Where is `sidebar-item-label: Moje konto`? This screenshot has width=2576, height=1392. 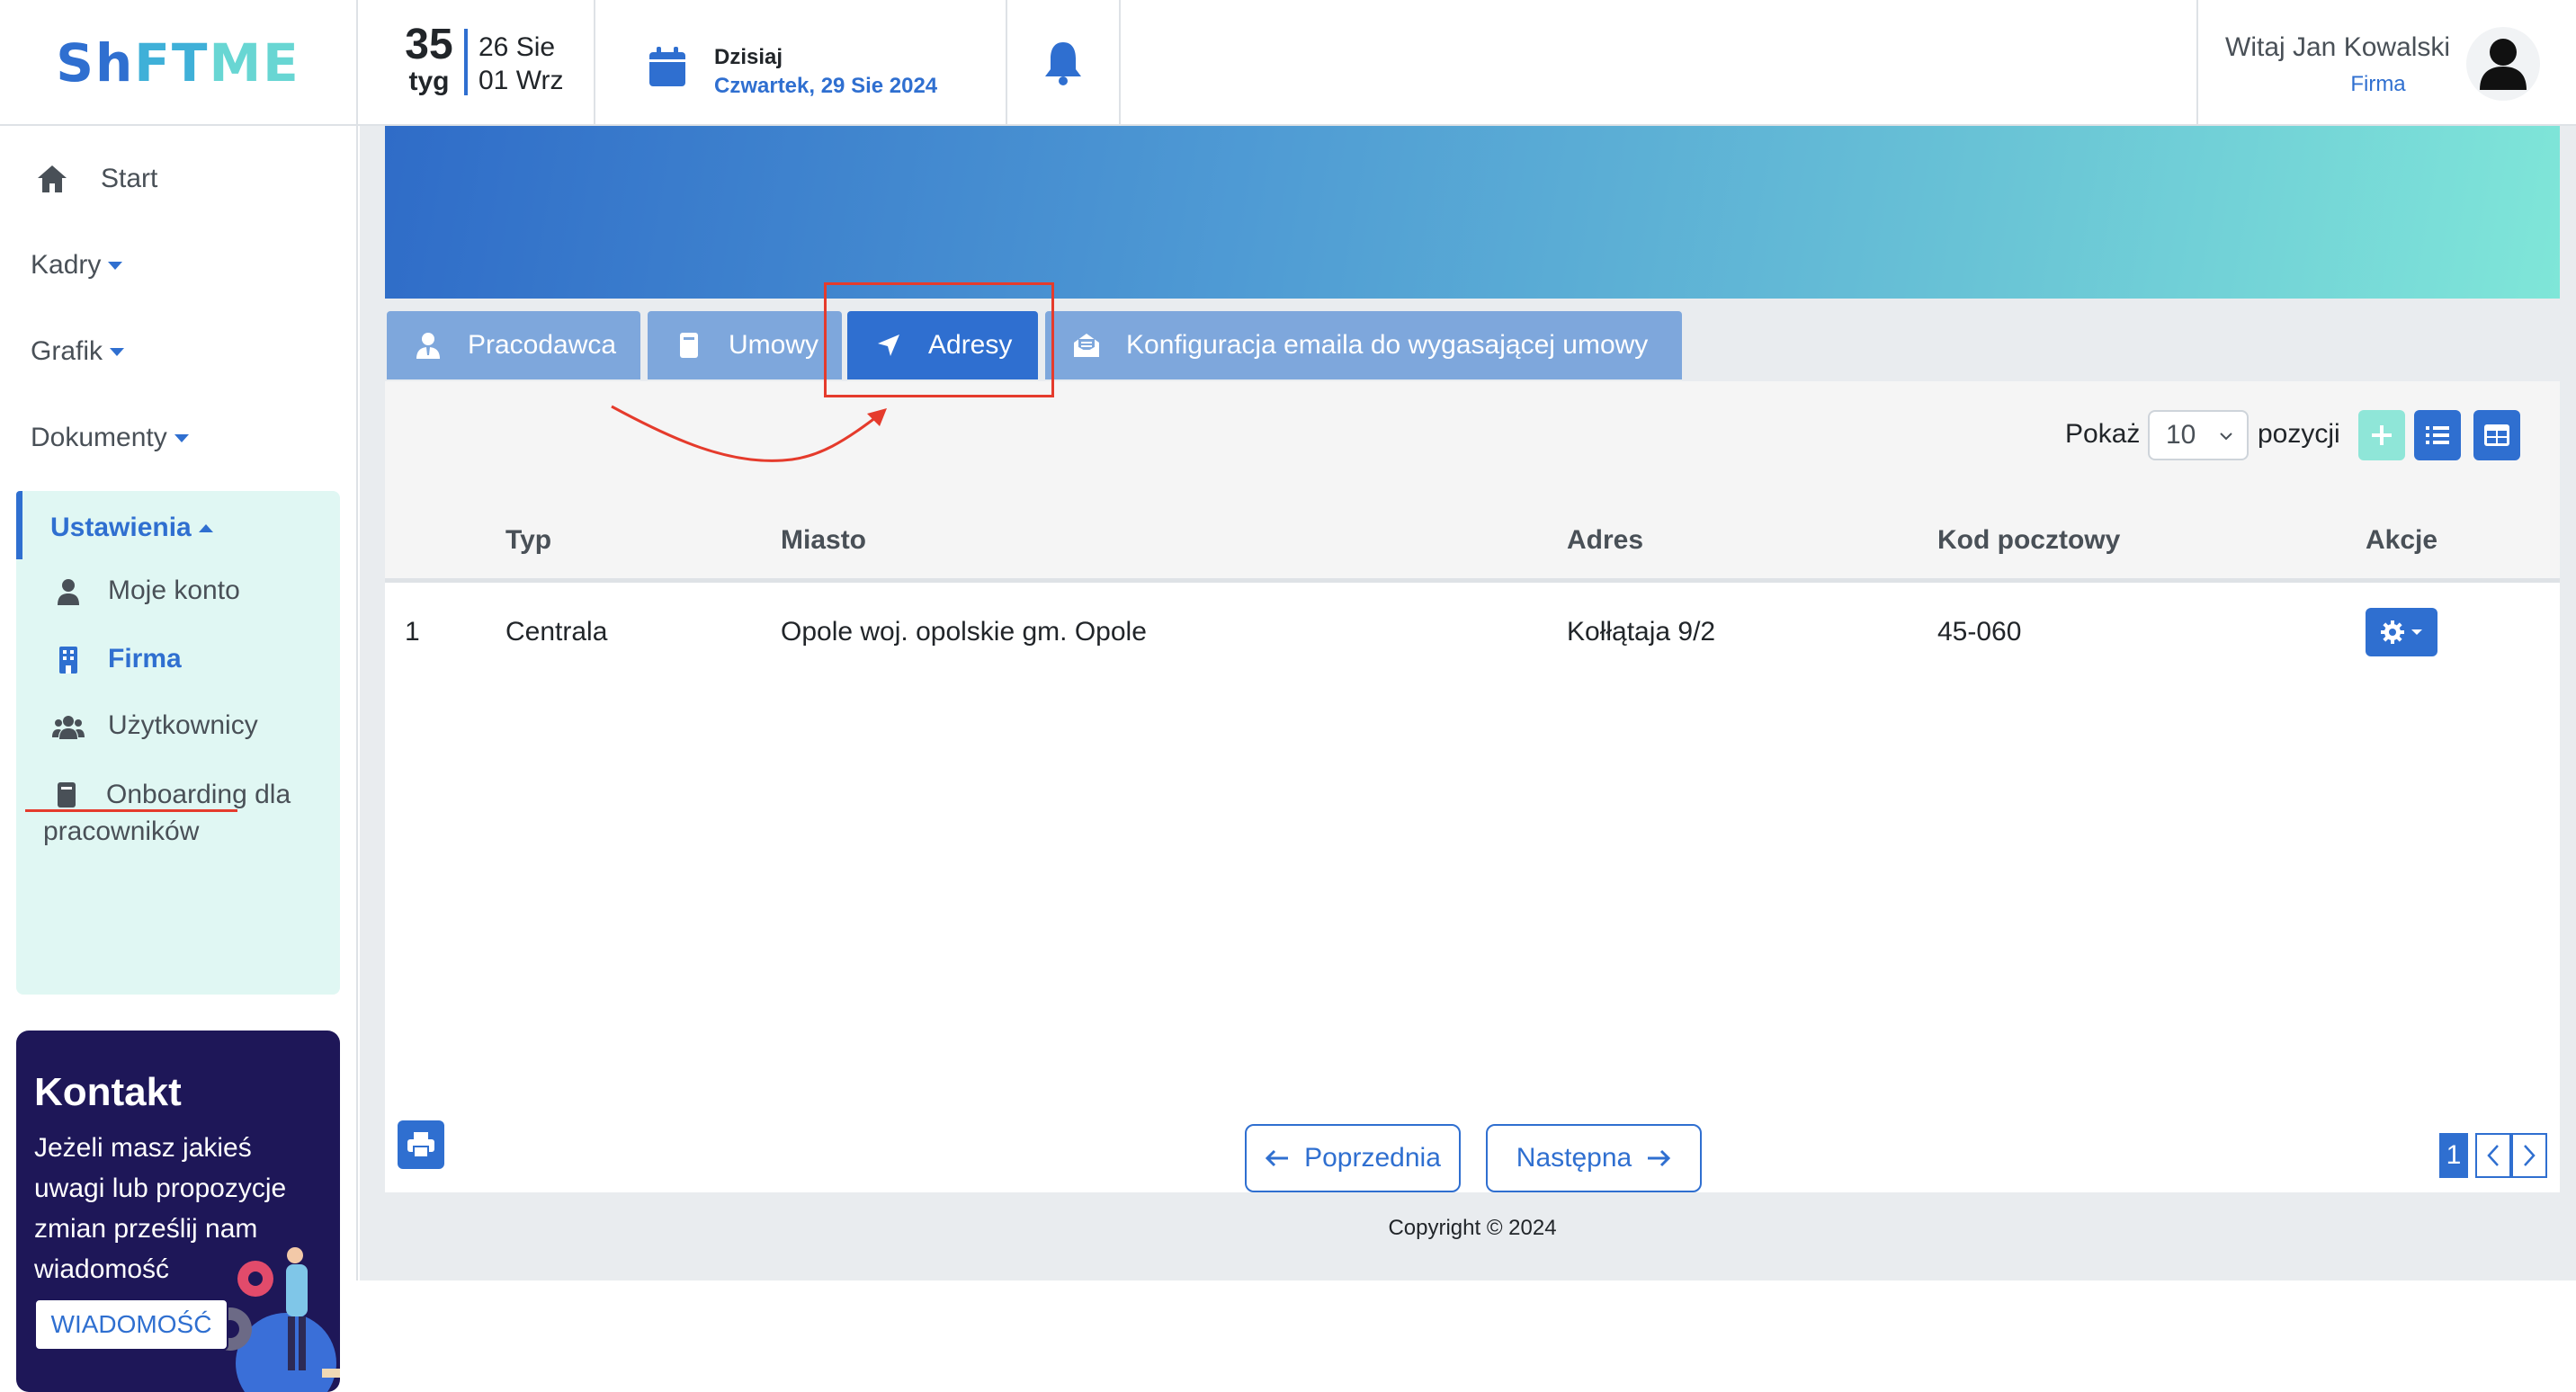 sidebar-item-label: Moje konto is located at coordinates (174, 590).